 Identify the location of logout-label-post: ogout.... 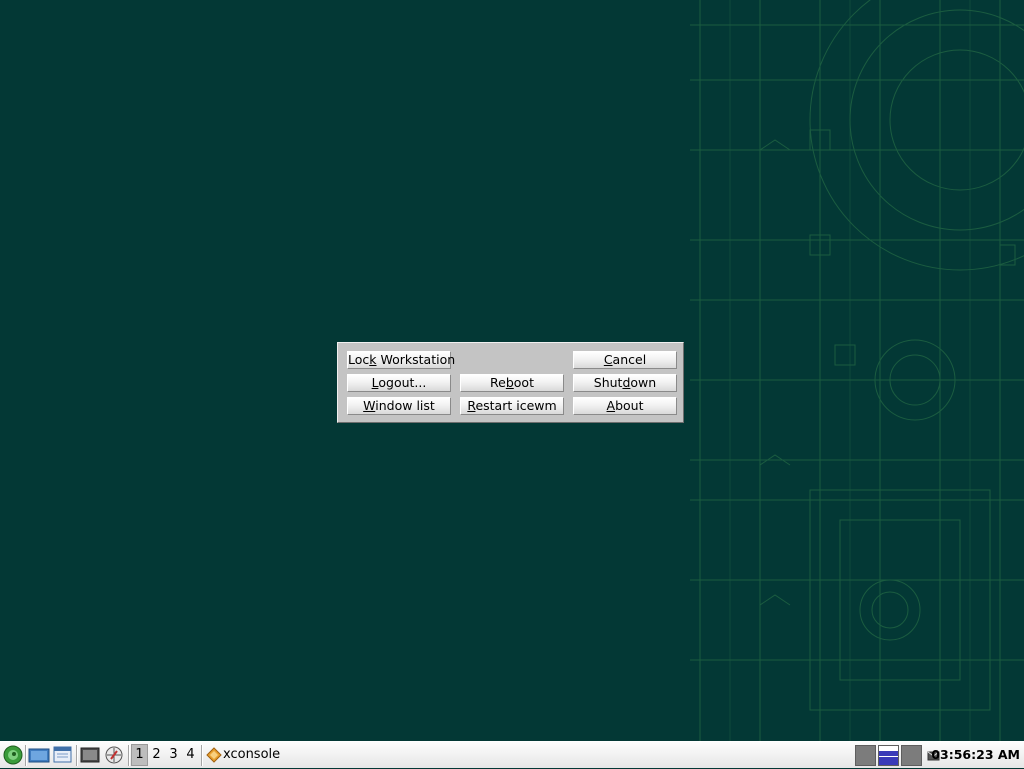
(402, 382).